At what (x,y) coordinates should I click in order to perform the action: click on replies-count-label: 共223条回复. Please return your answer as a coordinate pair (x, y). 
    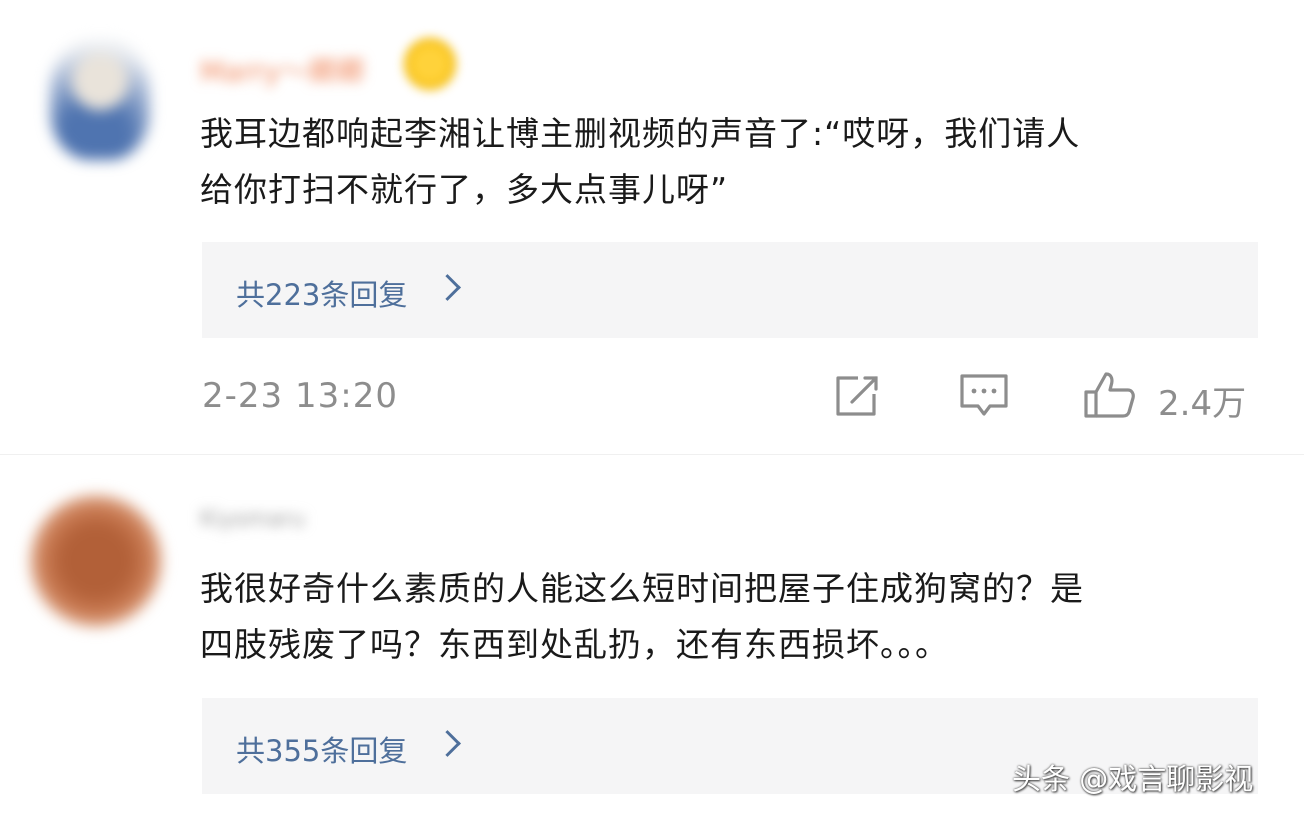
    Looking at the image, I should click on (322, 295).